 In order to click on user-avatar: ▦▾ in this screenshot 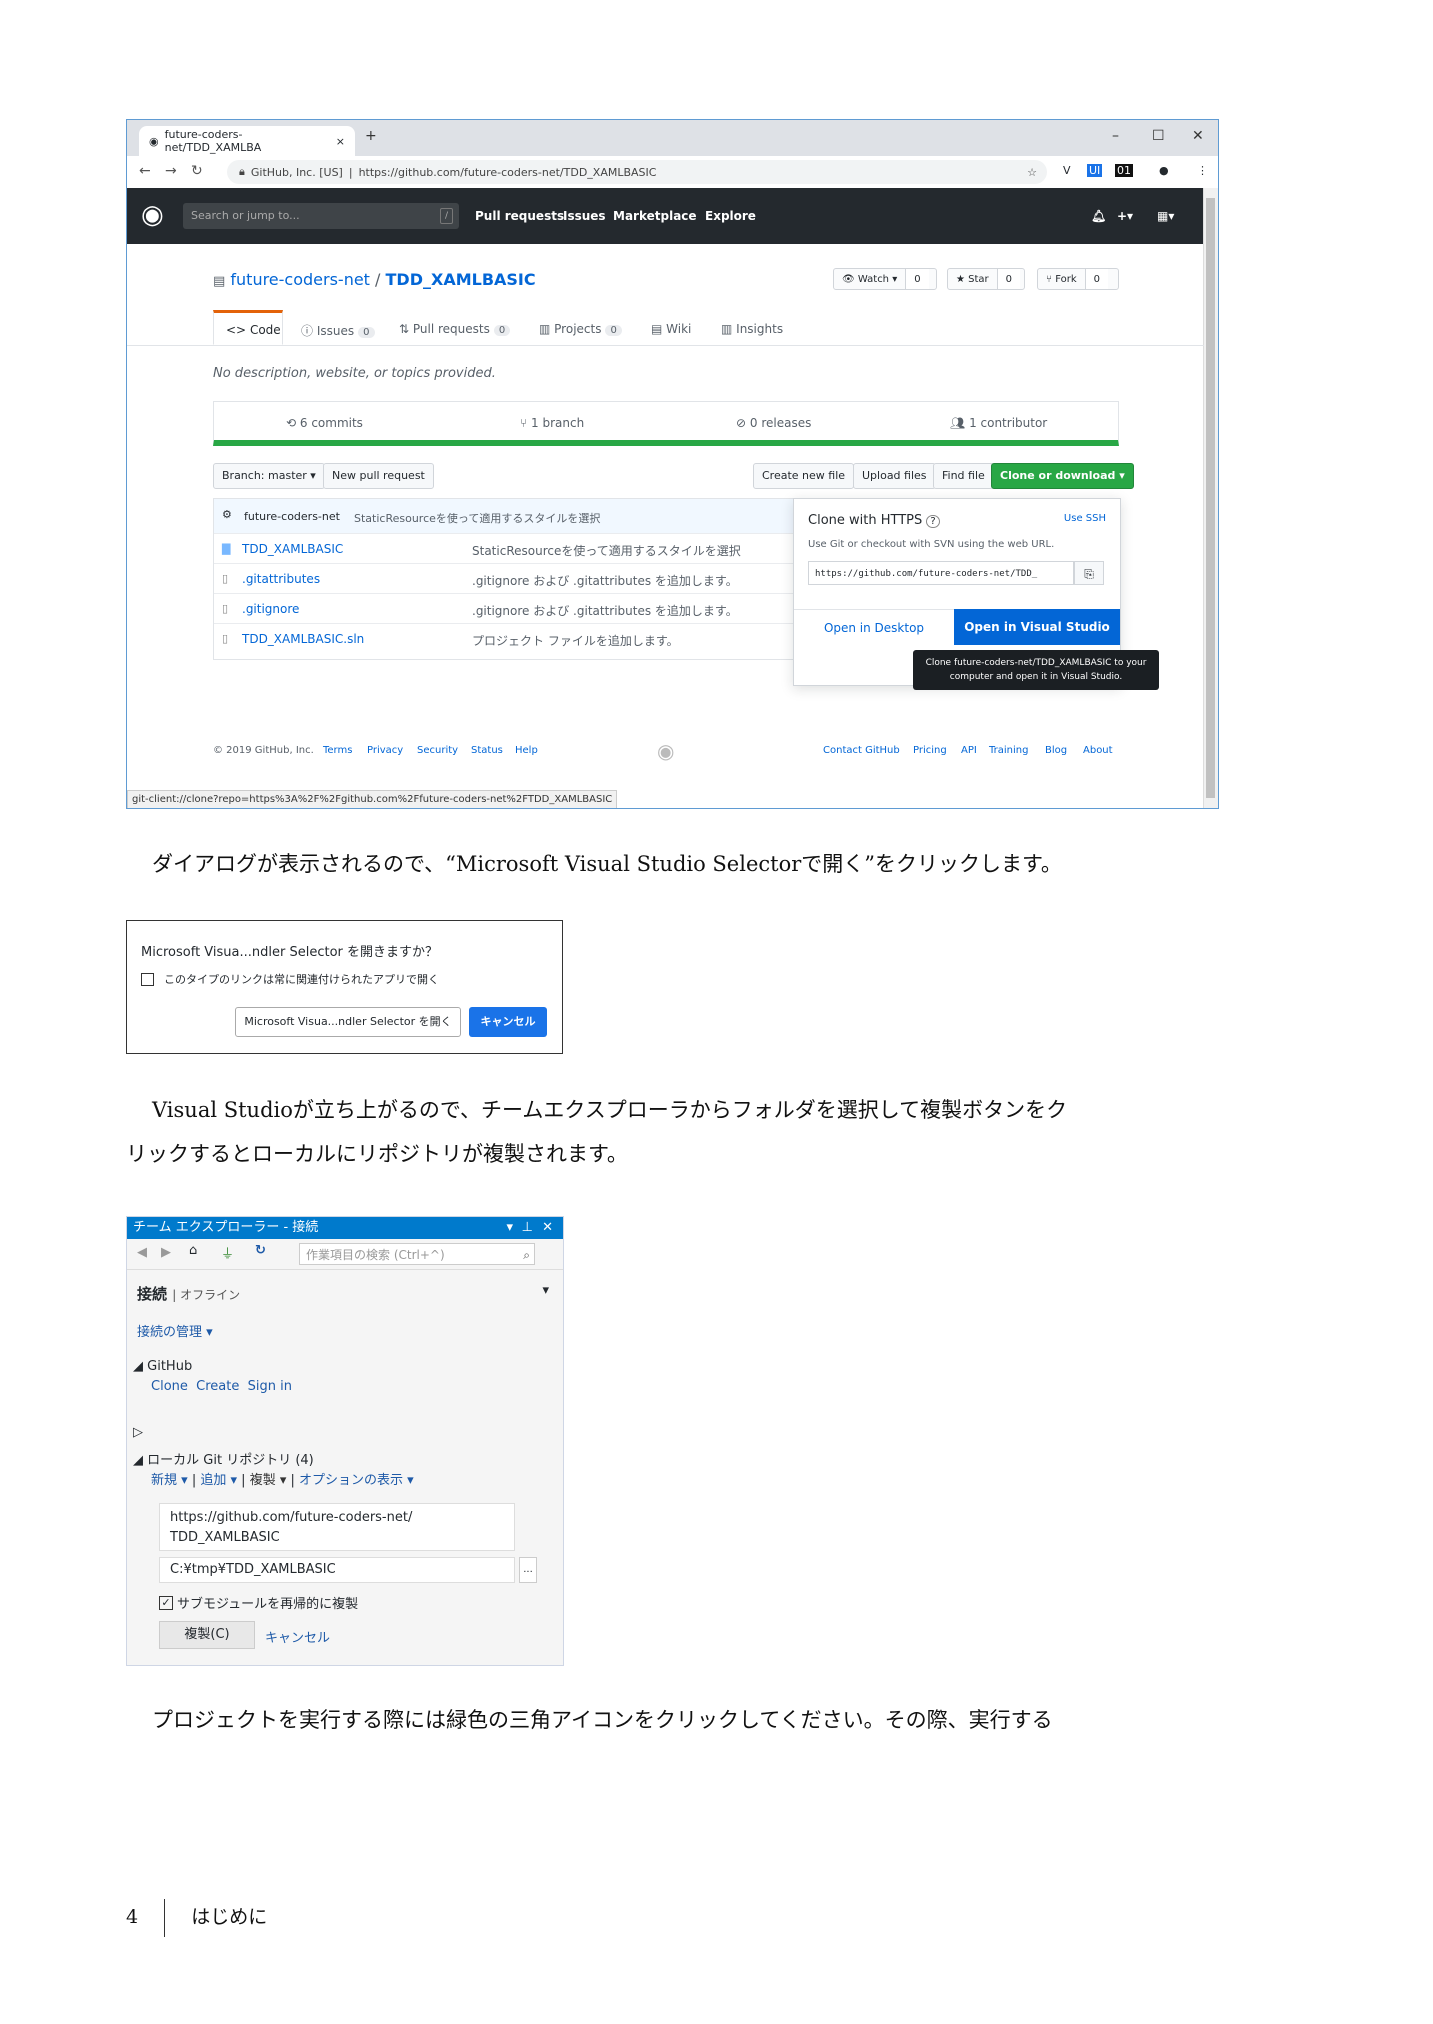, I will do `click(1165, 216)`.